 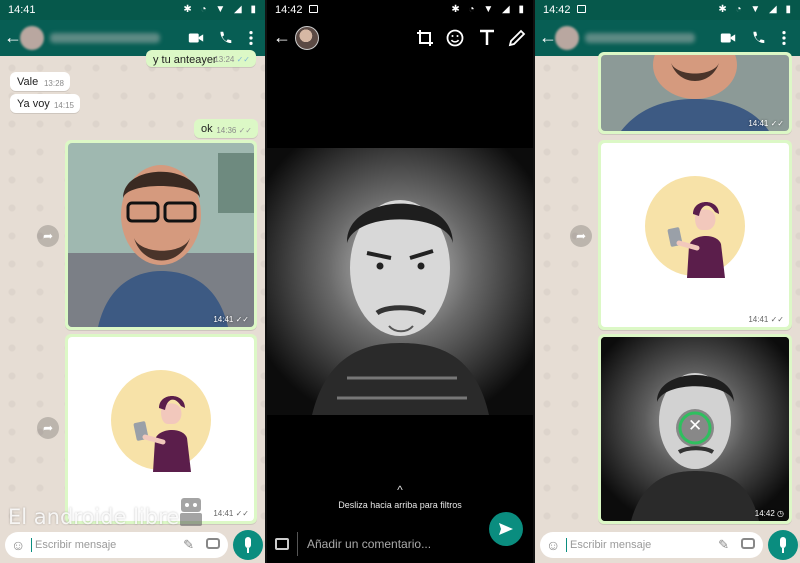 I want to click on send-icon, so click(x=506, y=529).